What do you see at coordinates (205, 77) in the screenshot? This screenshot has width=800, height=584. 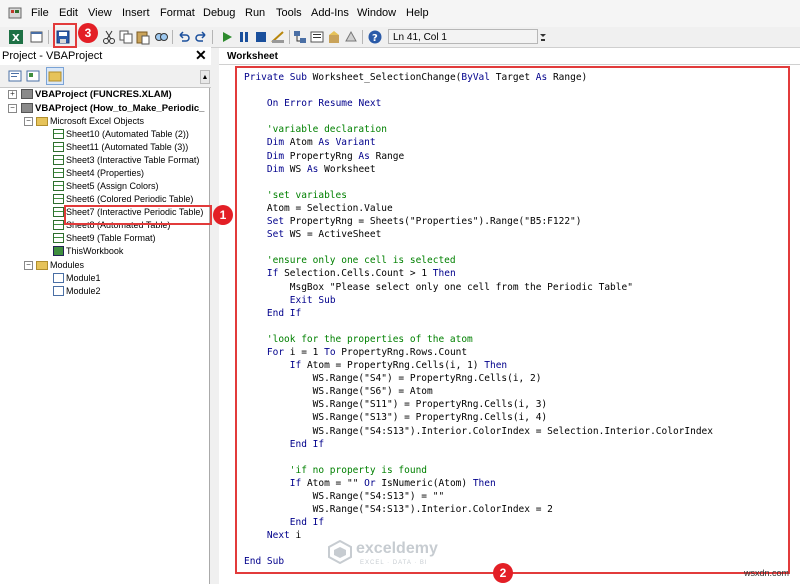 I see `scroll-up-arrow: ▲` at bounding box center [205, 77].